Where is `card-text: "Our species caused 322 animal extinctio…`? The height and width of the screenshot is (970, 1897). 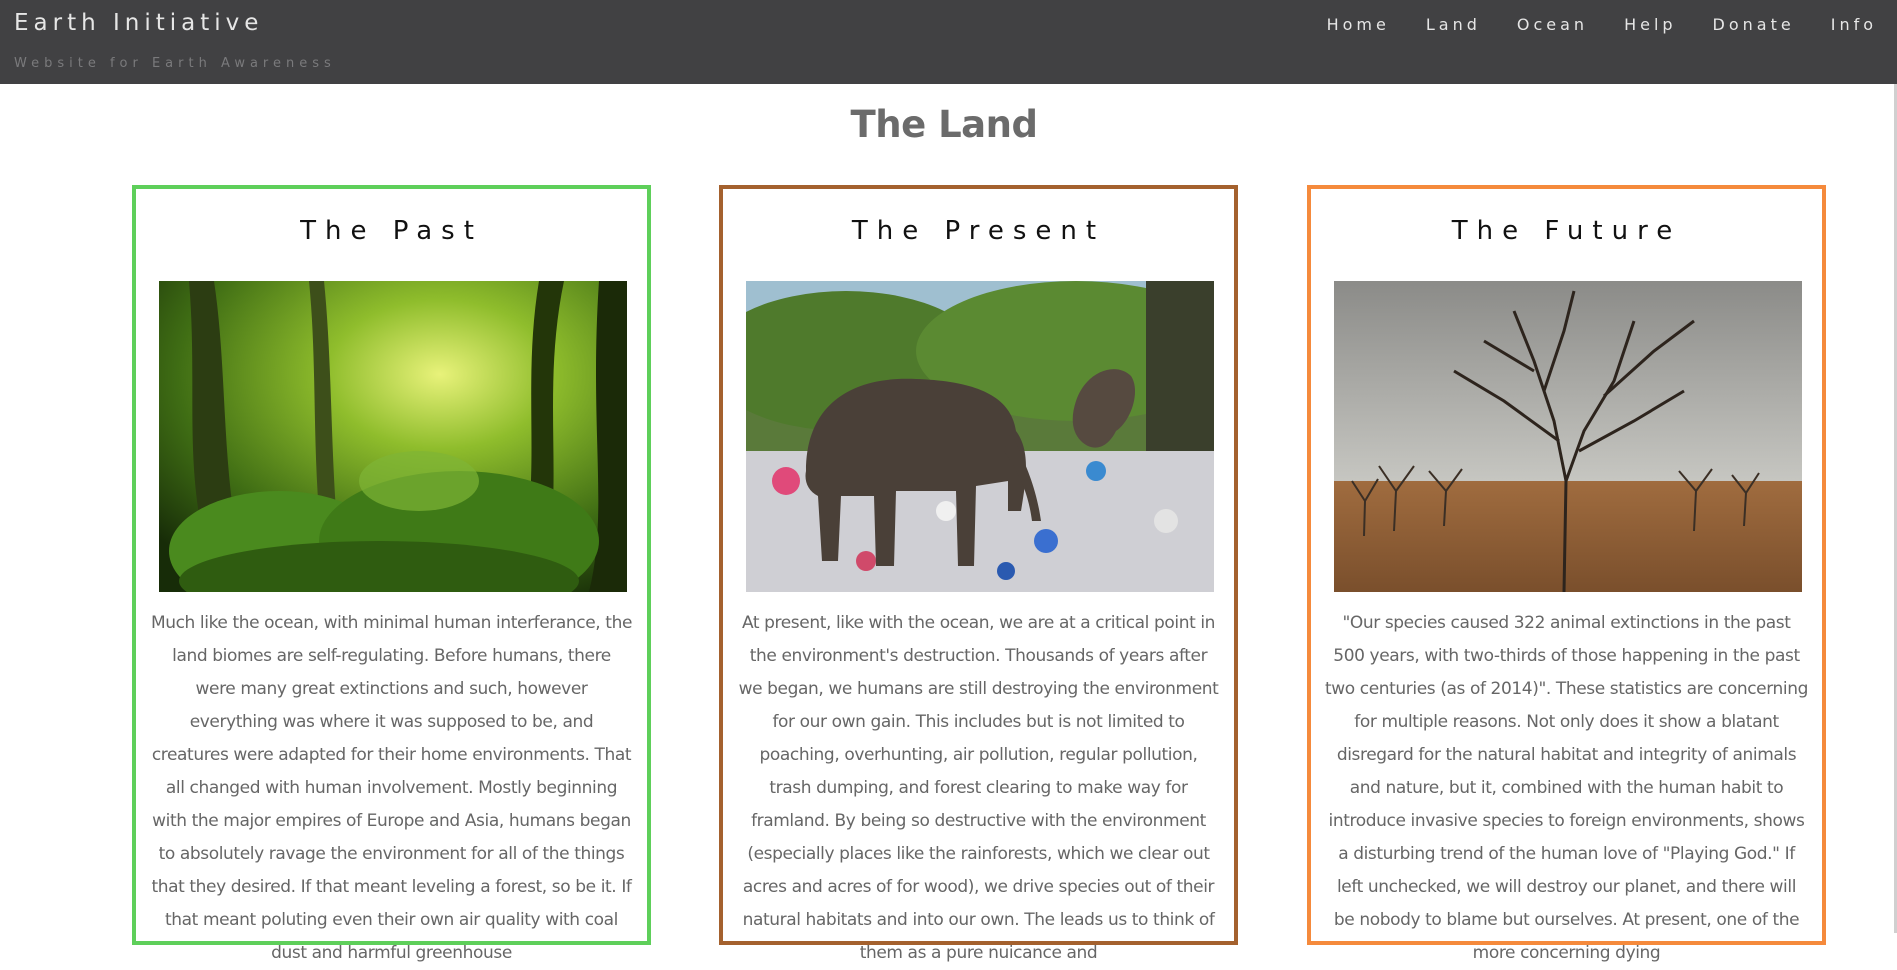 card-text: "Our species caused 322 animal extinctio… is located at coordinates (1566, 788).